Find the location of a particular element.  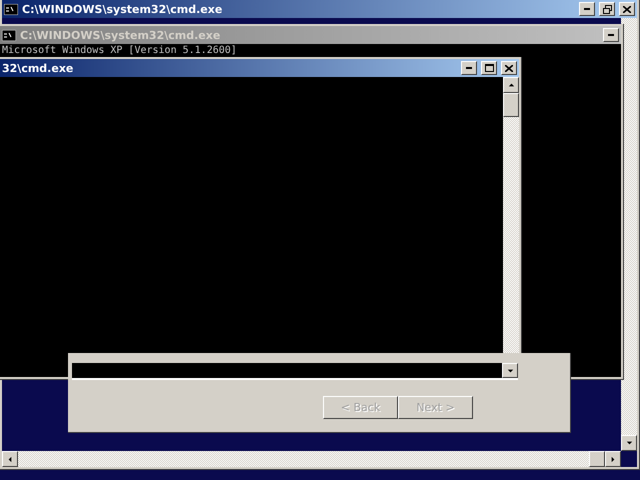

console-text: Microsoft Windows XP [Version 5.1.2600] is located at coordinates (119, 51).